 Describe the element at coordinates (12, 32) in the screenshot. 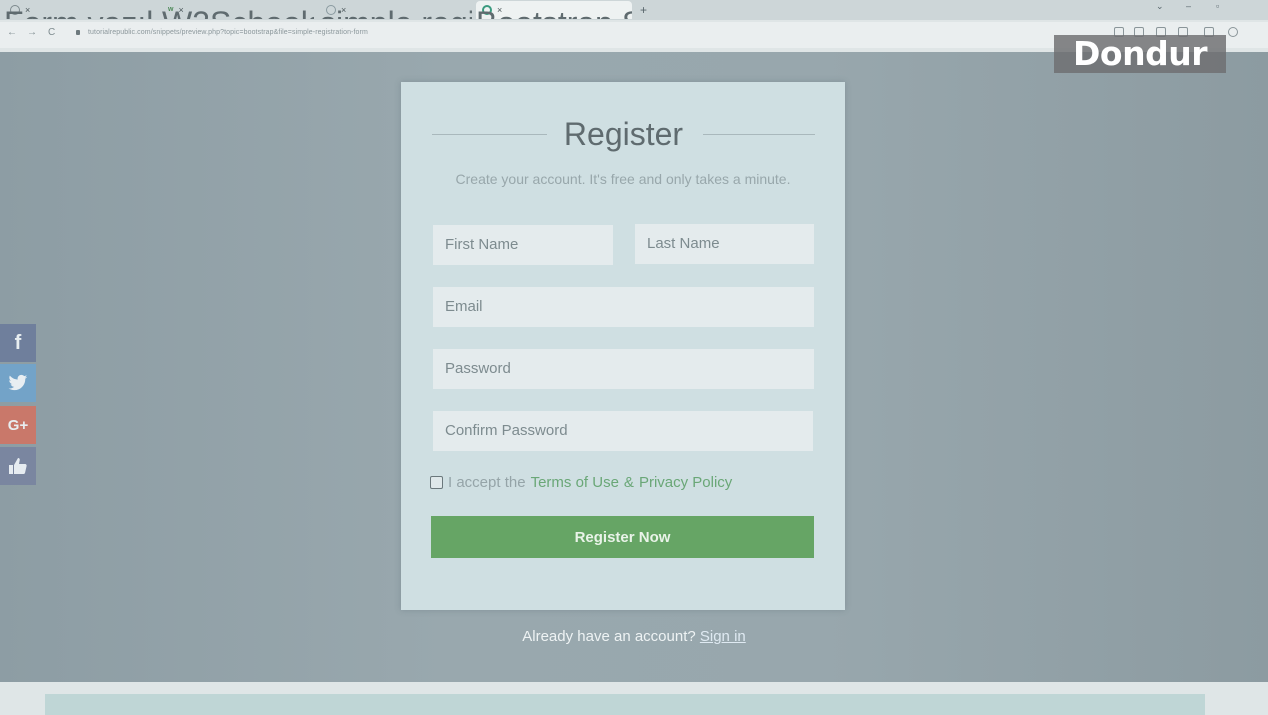

I see `back-button: ←` at that location.